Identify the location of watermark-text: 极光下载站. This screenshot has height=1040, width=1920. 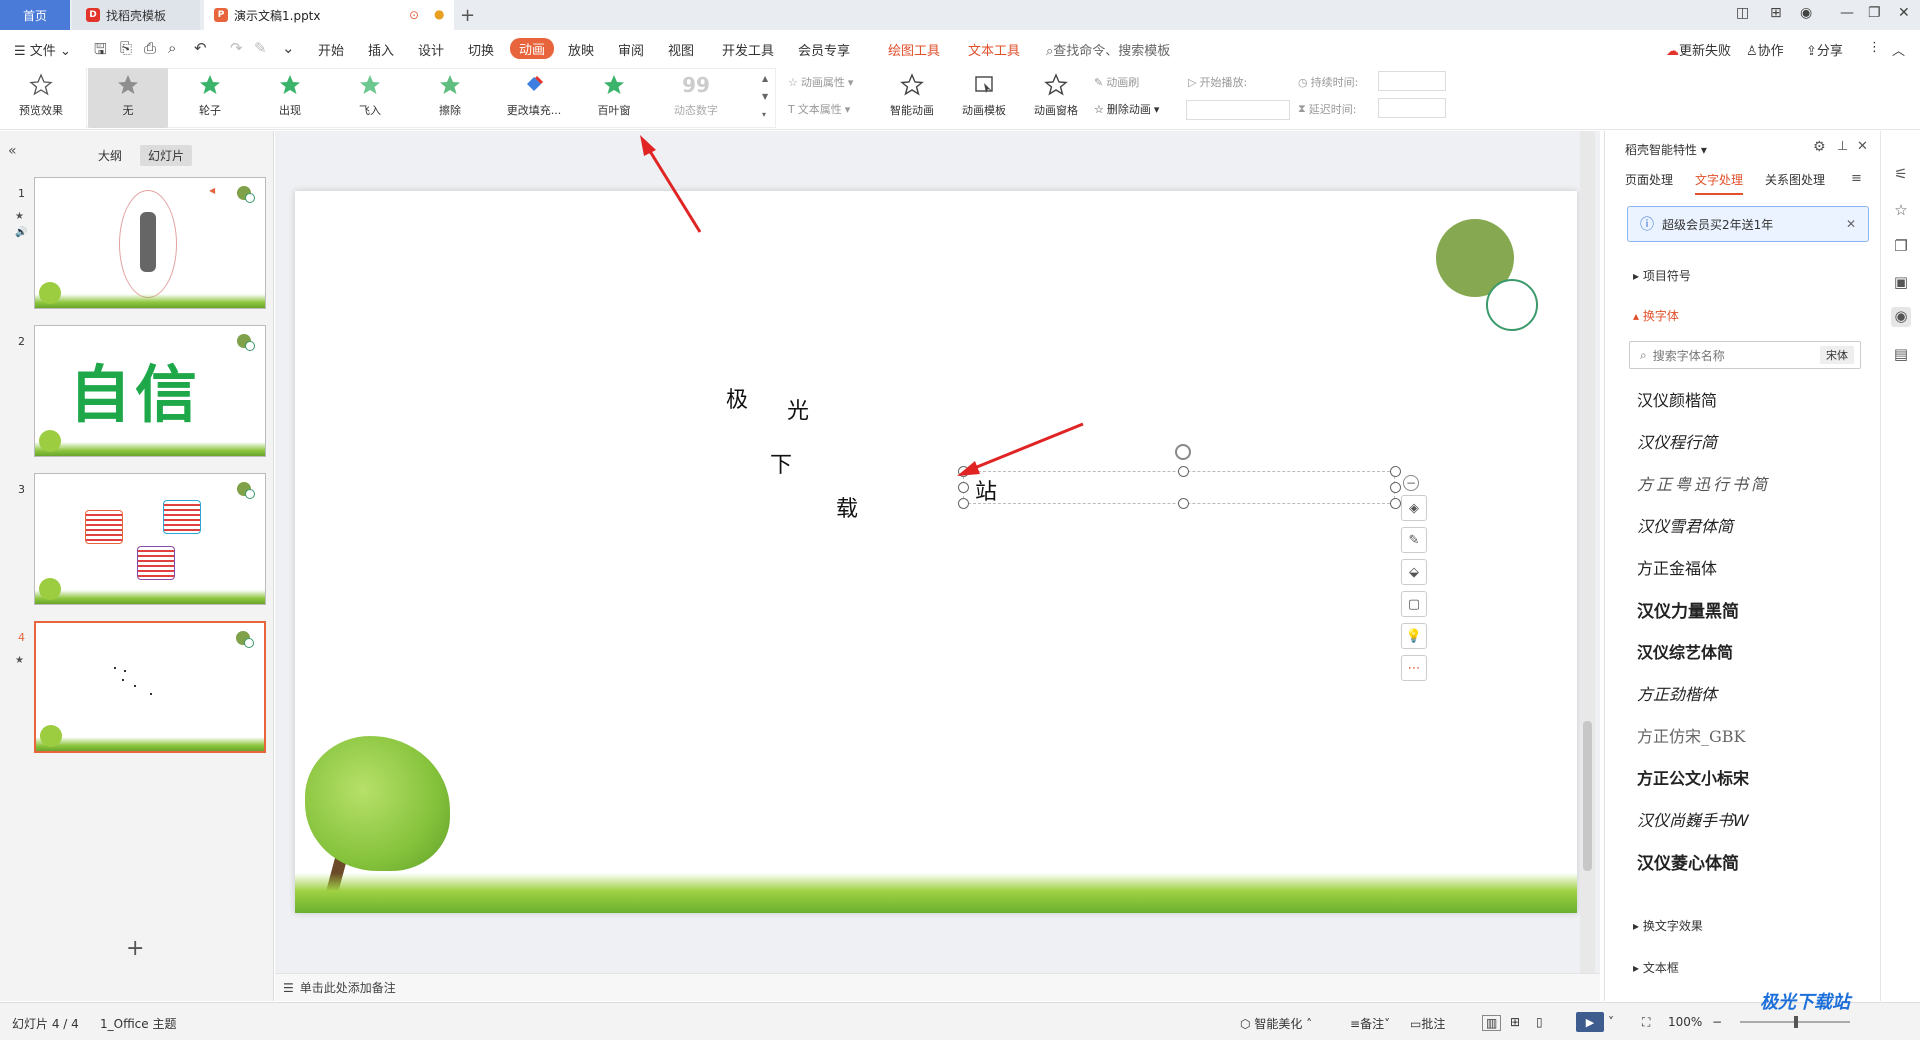
(1805, 1002).